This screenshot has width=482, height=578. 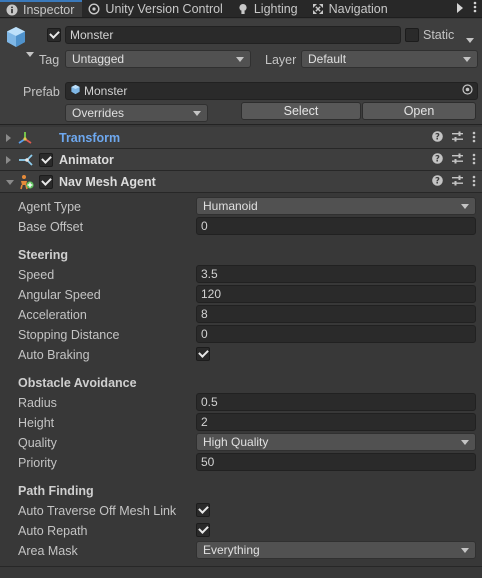 What do you see at coordinates (51, 227) in the screenshot?
I see `base-offset-label: Base Offset` at bounding box center [51, 227].